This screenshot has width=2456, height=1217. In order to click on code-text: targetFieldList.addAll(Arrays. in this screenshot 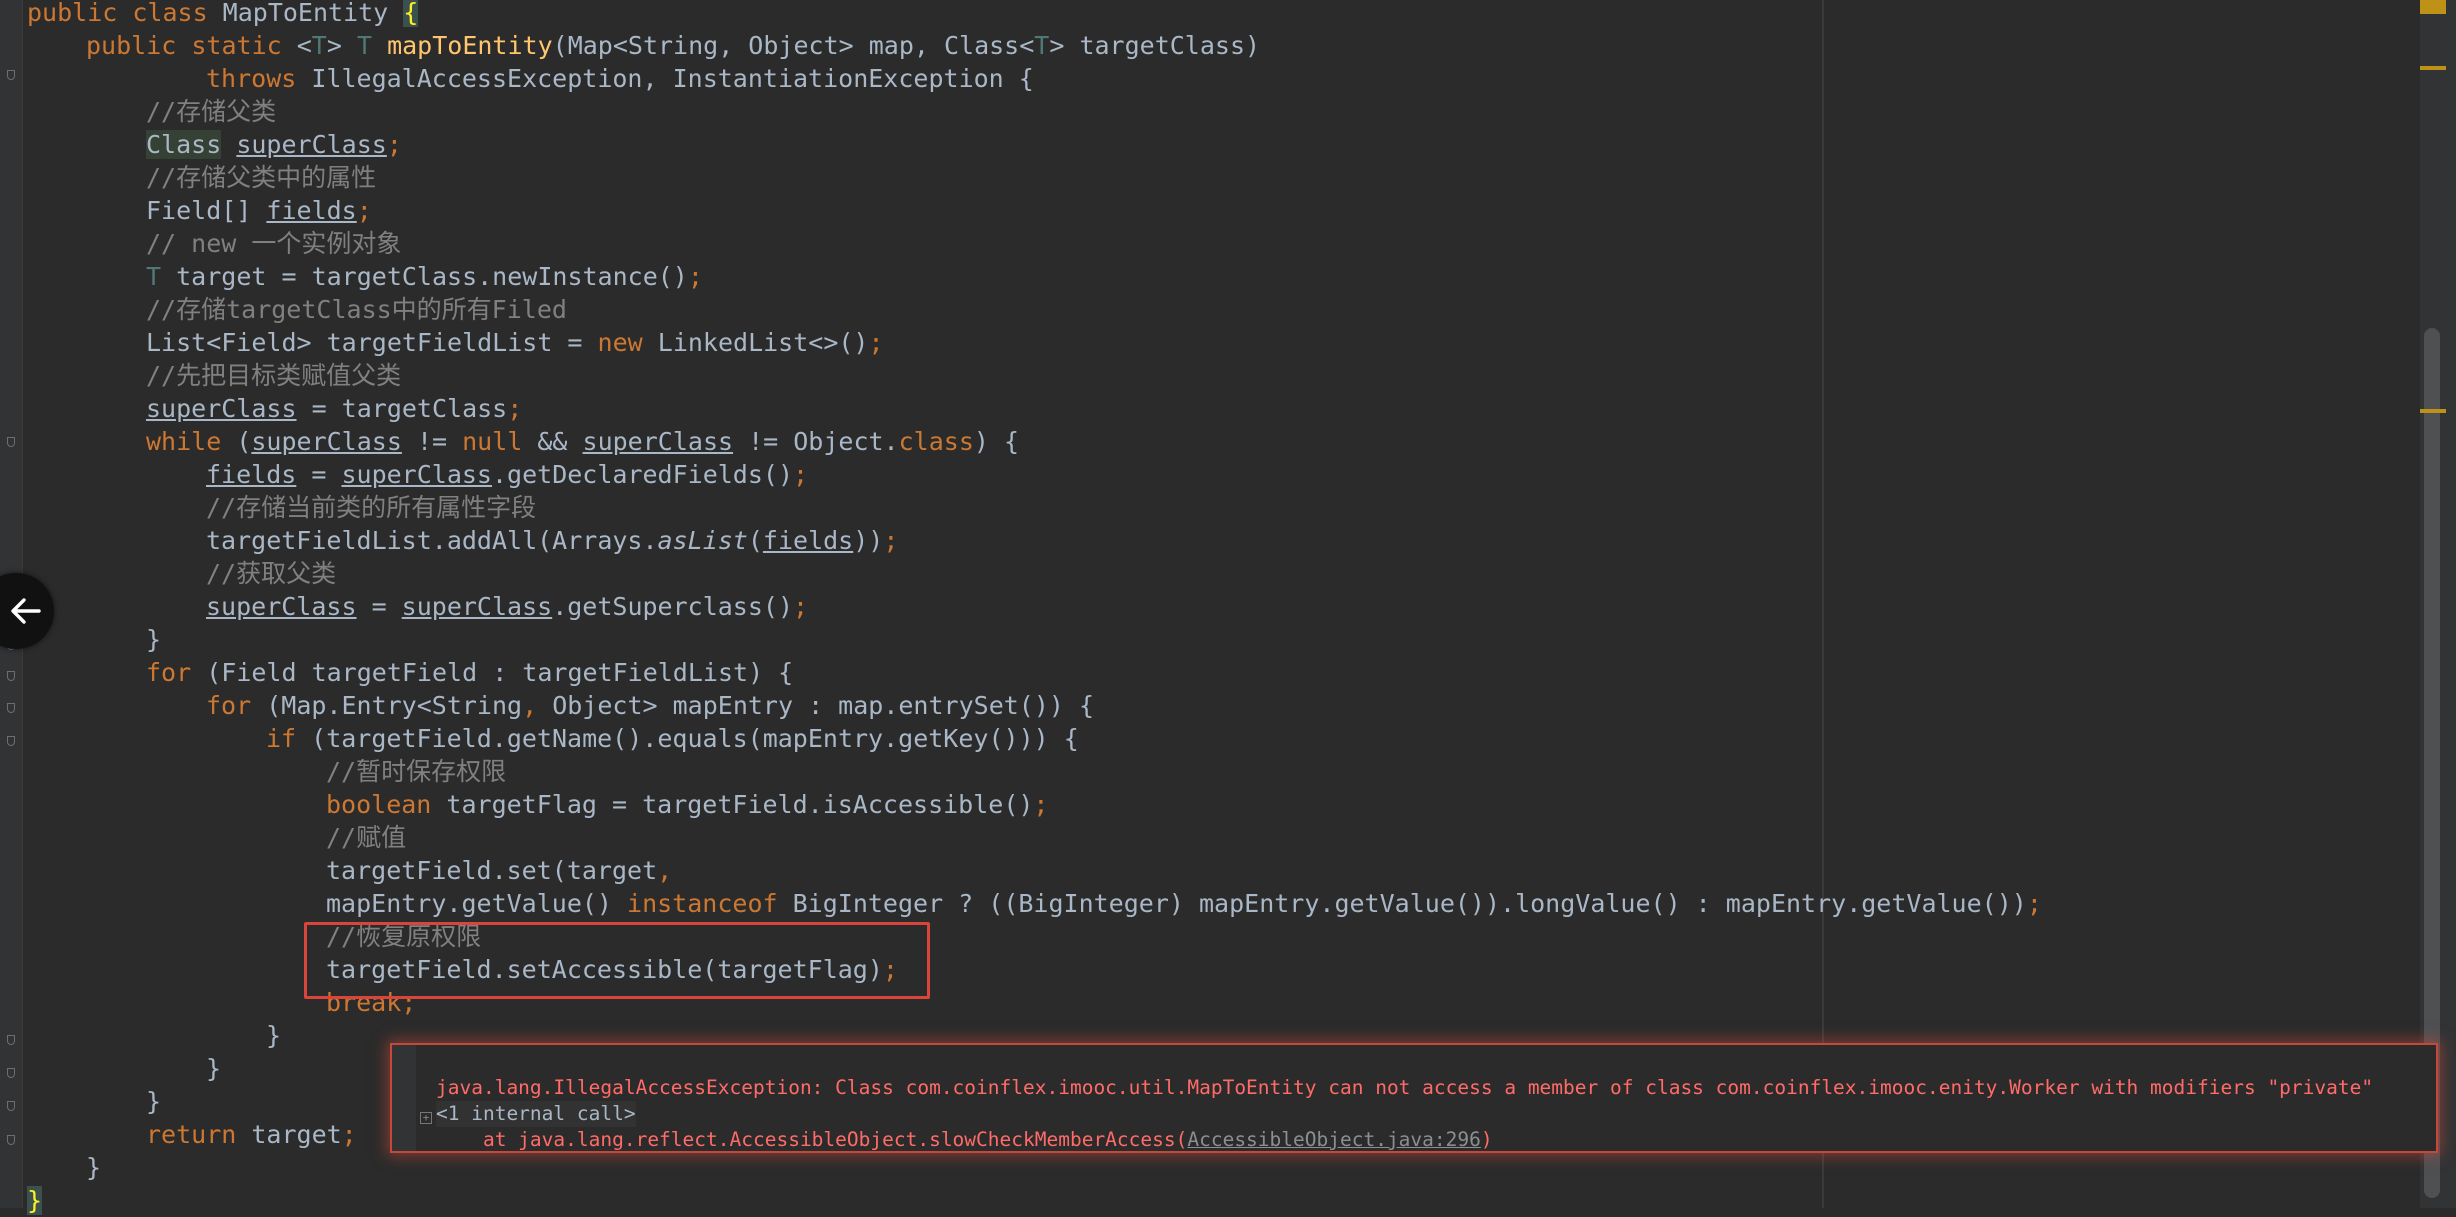, I will do `click(432, 540)`.